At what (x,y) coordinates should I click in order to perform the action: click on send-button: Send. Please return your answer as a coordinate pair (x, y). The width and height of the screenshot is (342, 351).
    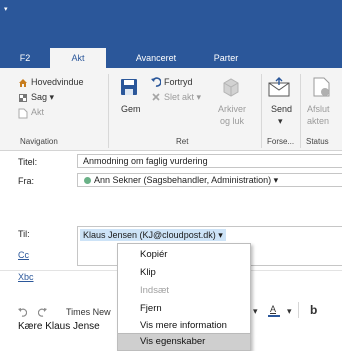
    Looking at the image, I should click on (281, 109).